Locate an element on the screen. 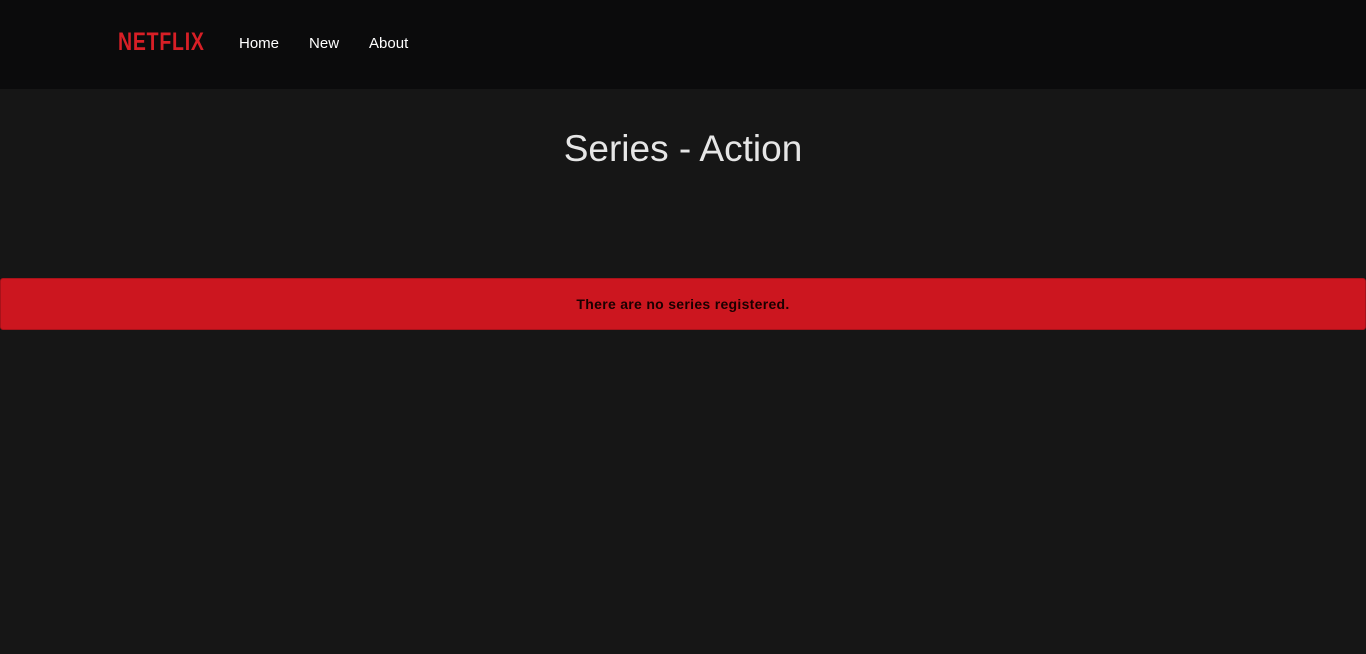 The image size is (1366, 654). empty-state-alert: There are no series registered. is located at coordinates (683, 304).